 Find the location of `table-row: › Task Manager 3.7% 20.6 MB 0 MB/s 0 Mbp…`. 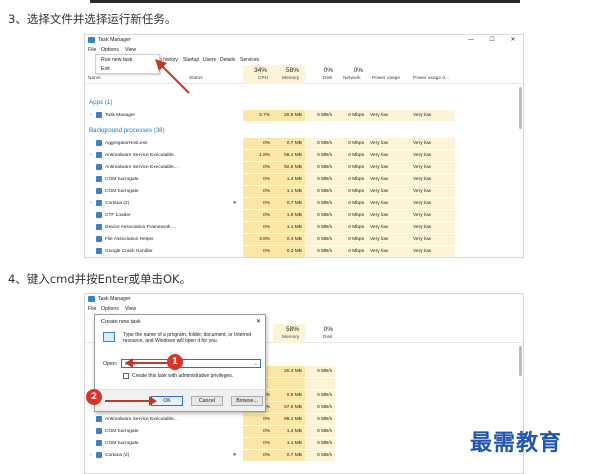

table-row: › Task Manager 3.7% 20.6 MB 0 MB/s 0 Mbp… is located at coordinates (301, 115).